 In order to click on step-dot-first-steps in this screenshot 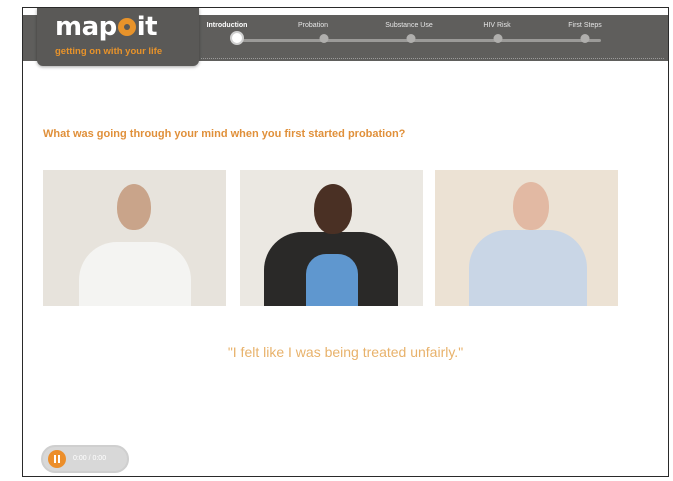, I will do `click(585, 38)`.